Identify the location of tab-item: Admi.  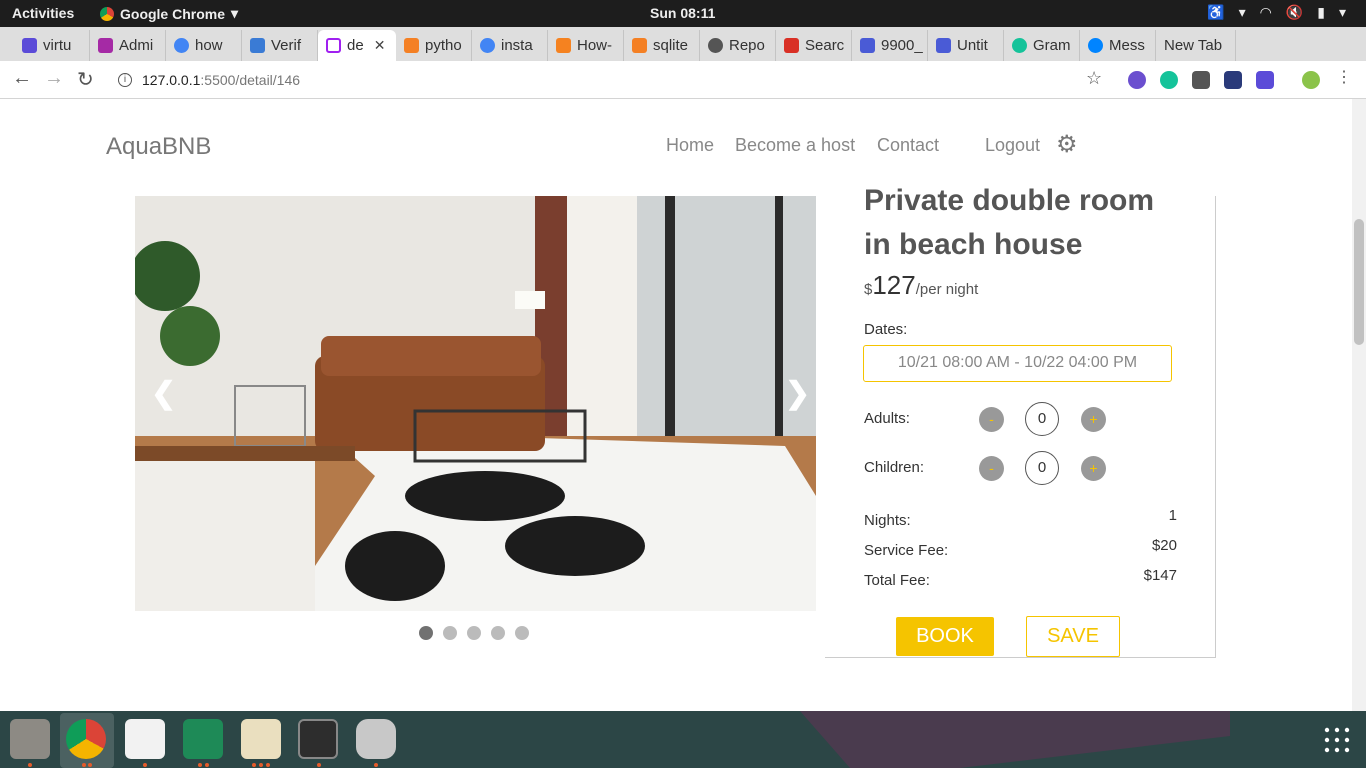
(128, 45).